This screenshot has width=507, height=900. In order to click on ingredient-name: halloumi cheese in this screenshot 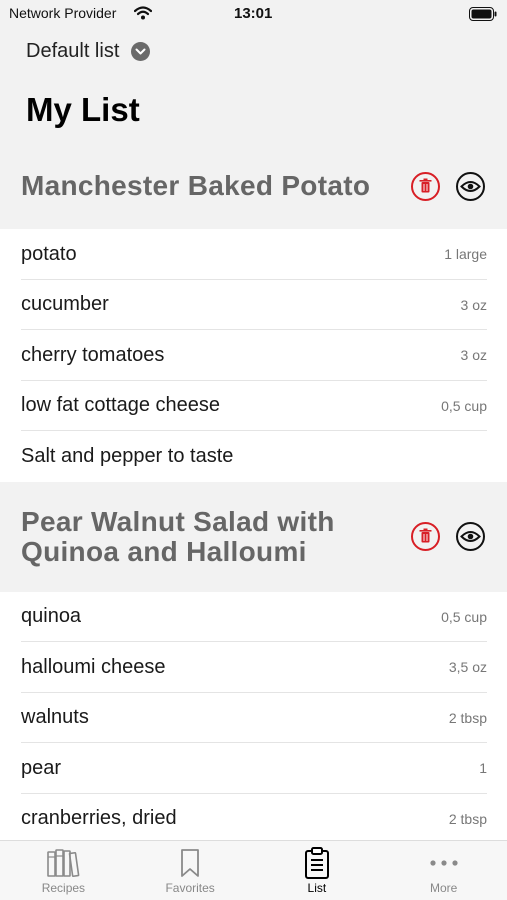, I will do `click(93, 666)`.